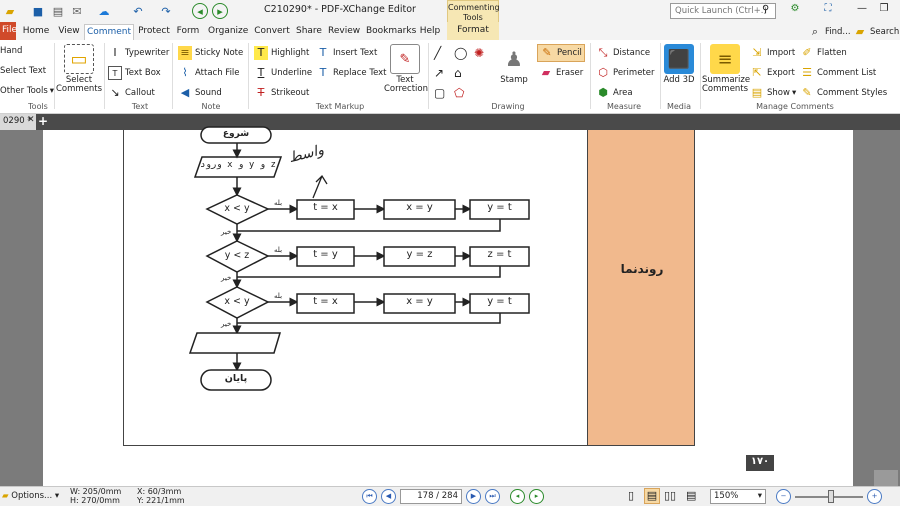 The width and height of the screenshot is (900, 506). I want to click on no-label-3: خیر, so click(226, 324).